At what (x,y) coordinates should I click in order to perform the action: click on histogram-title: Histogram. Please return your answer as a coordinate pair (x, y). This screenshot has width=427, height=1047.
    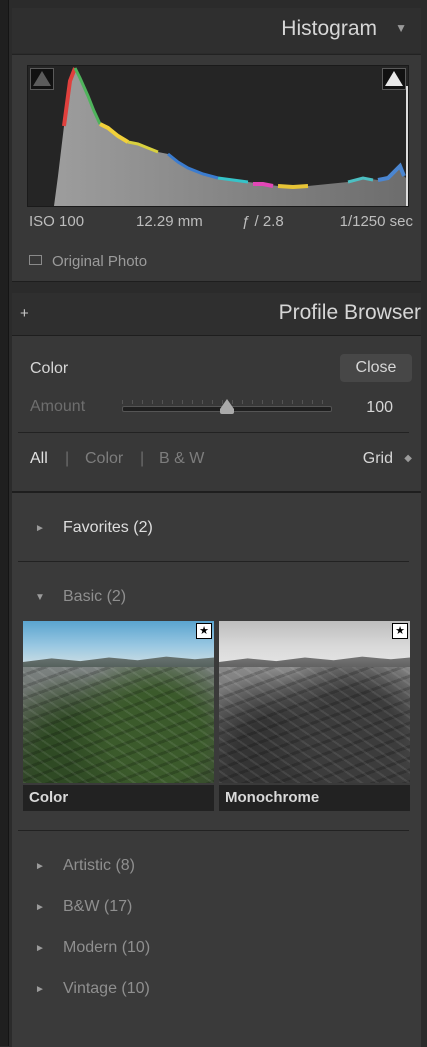
    Looking at the image, I should click on (329, 28).